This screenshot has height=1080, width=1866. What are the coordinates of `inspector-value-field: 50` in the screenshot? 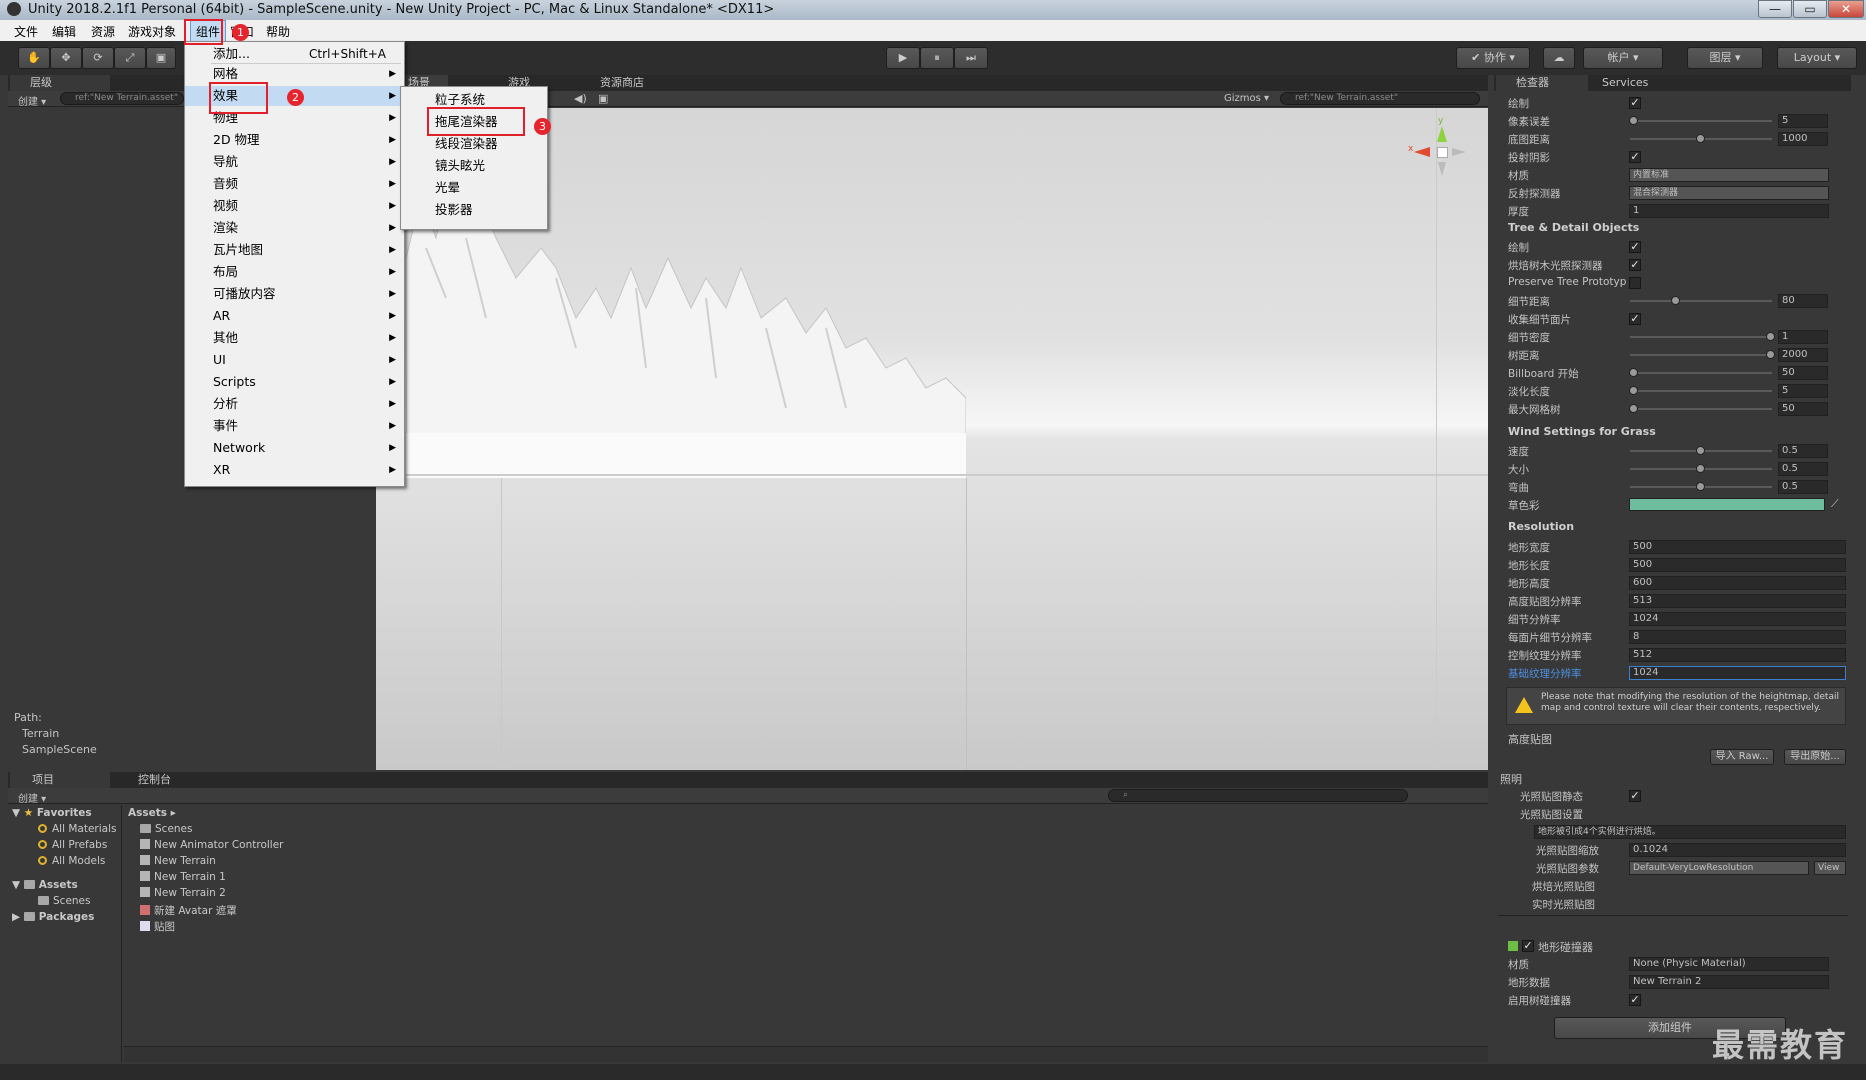 It's located at (1803, 373).